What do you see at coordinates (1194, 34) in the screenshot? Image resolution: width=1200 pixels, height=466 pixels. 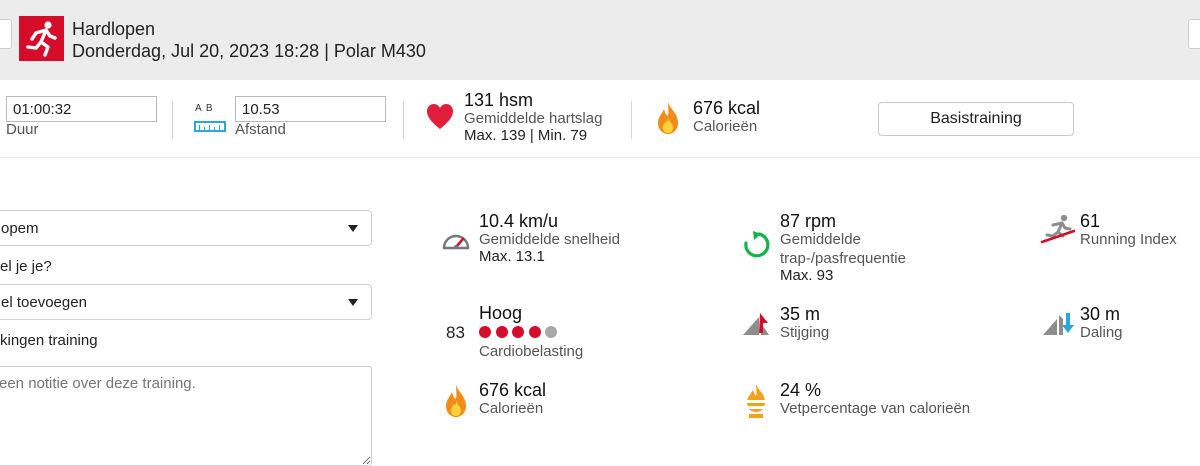 I see `header-action-button` at bounding box center [1194, 34].